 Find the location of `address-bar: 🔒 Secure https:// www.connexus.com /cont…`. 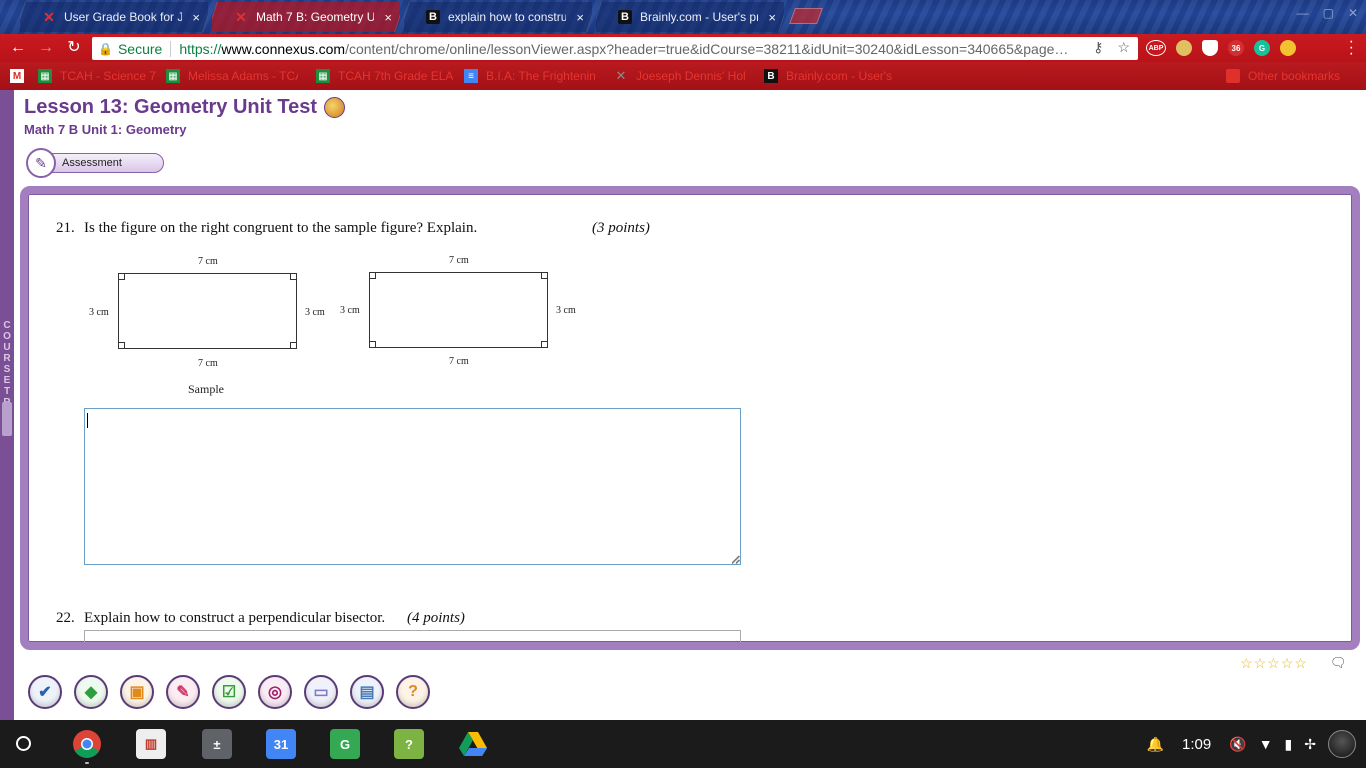

address-bar: 🔒 Secure https:// www.connexus.com /cont… is located at coordinates (615, 48).